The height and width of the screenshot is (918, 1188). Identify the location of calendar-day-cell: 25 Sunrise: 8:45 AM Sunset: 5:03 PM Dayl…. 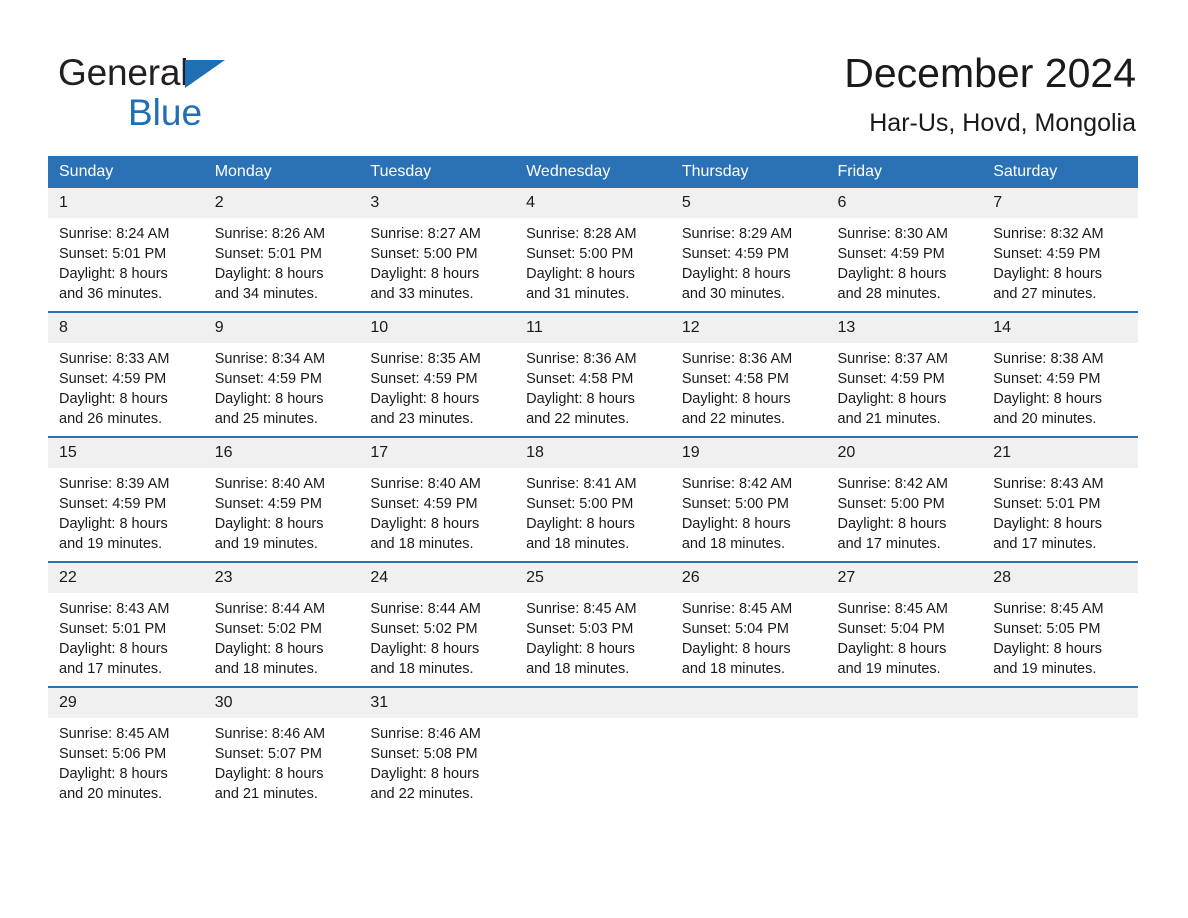
(593, 624).